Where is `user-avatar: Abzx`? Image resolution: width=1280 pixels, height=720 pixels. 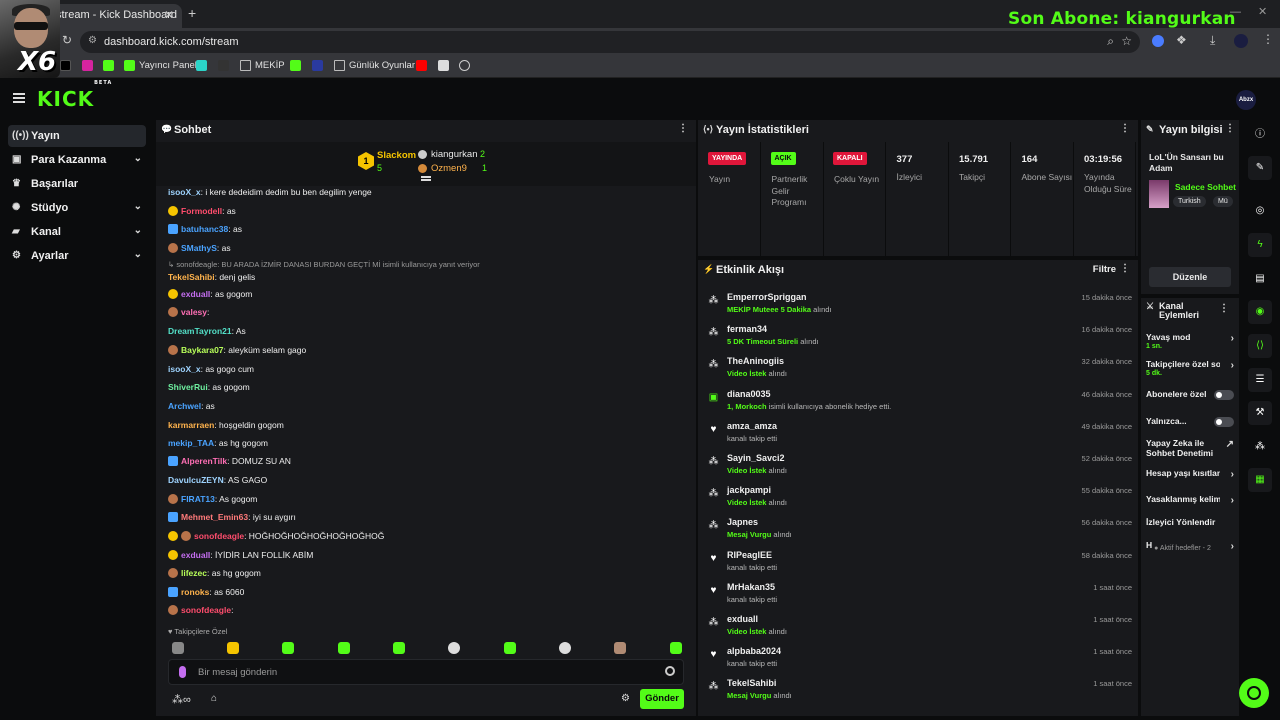 user-avatar: Abzx is located at coordinates (1246, 100).